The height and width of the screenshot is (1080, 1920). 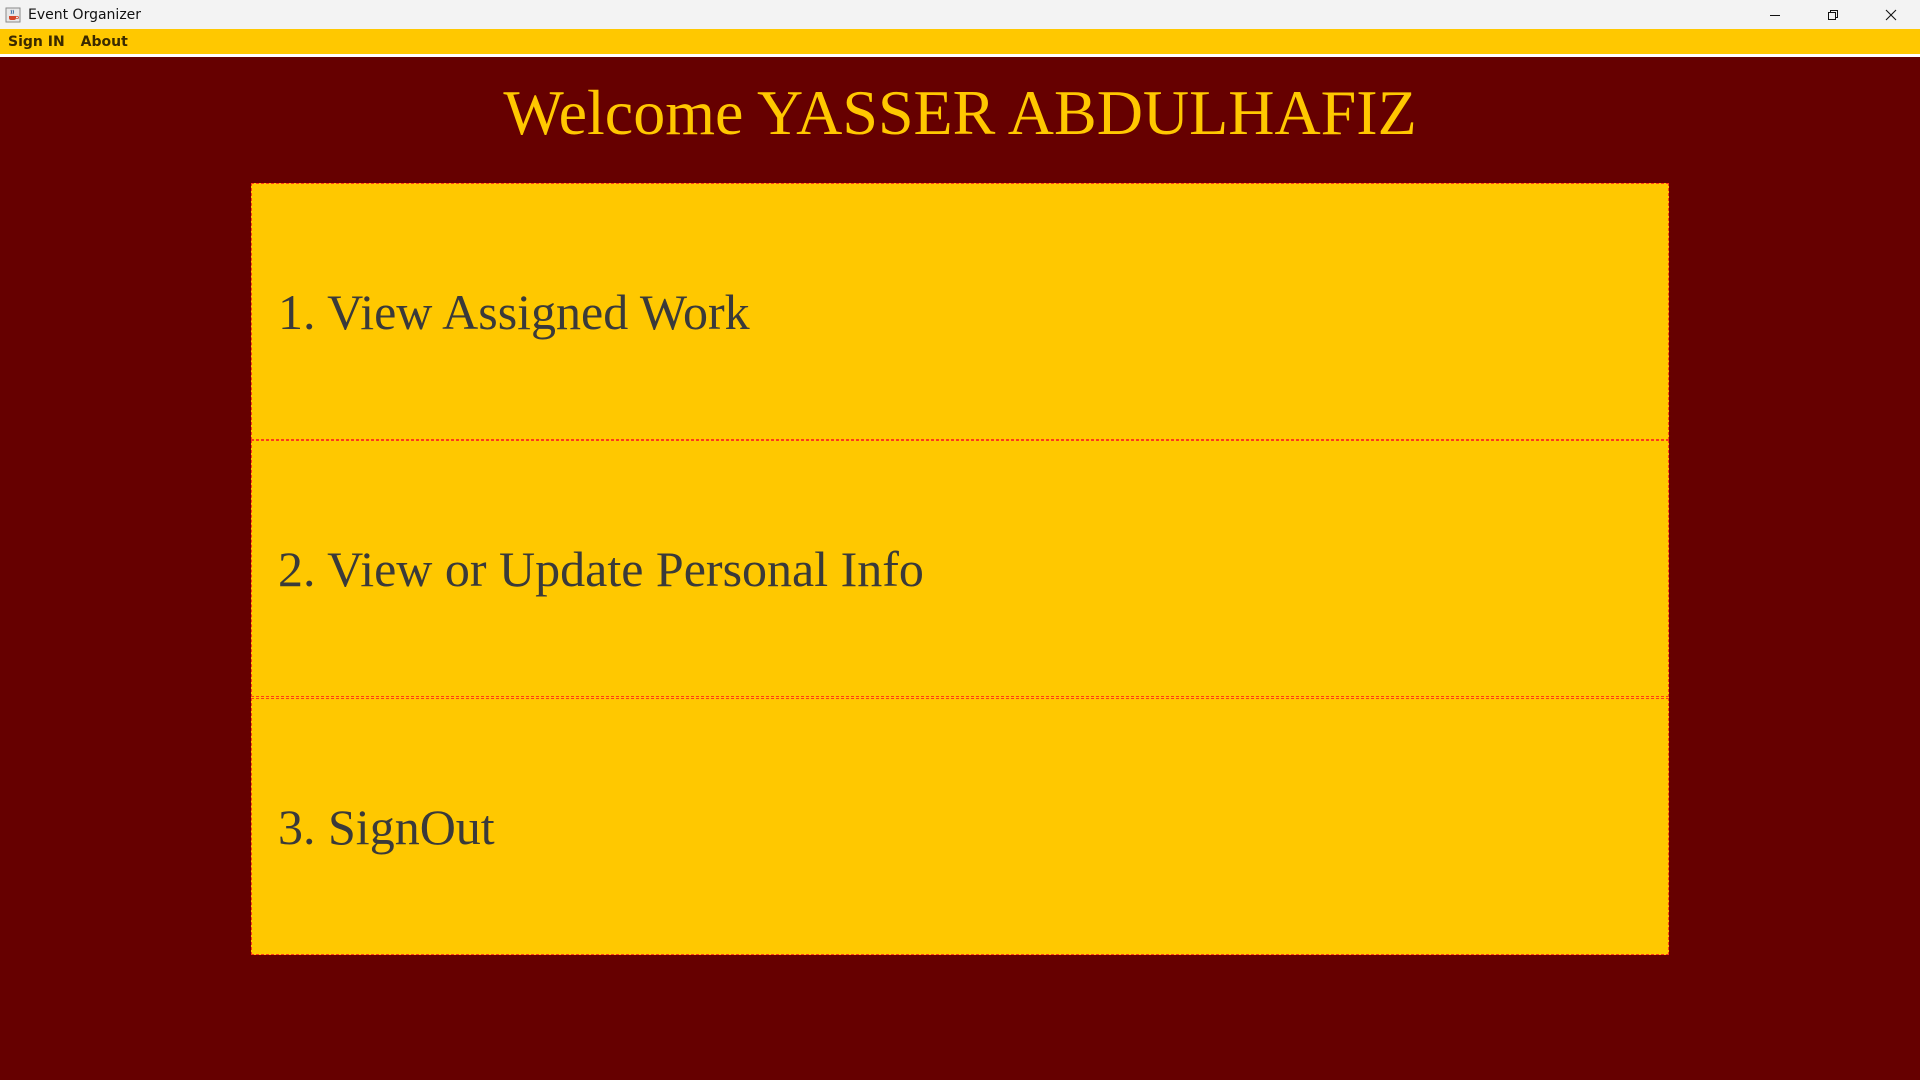 What do you see at coordinates (960, 14) in the screenshot?
I see `title-bar: Event Organizer` at bounding box center [960, 14].